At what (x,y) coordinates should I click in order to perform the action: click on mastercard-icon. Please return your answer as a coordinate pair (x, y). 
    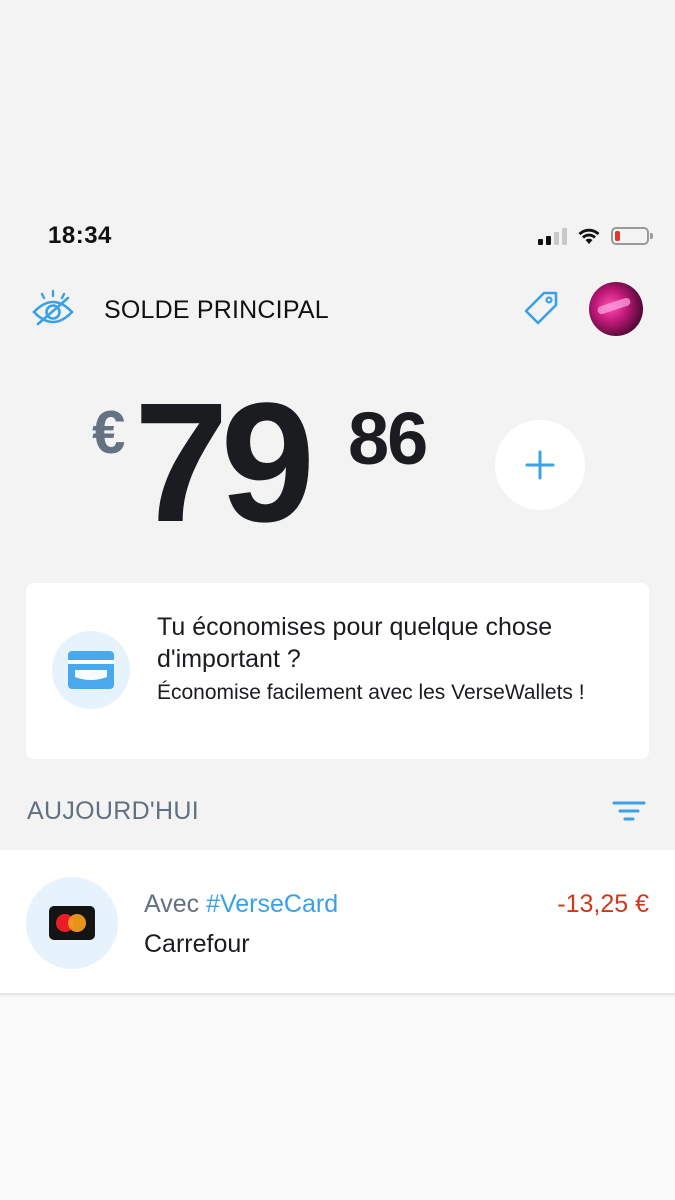
    Looking at the image, I should click on (72, 923).